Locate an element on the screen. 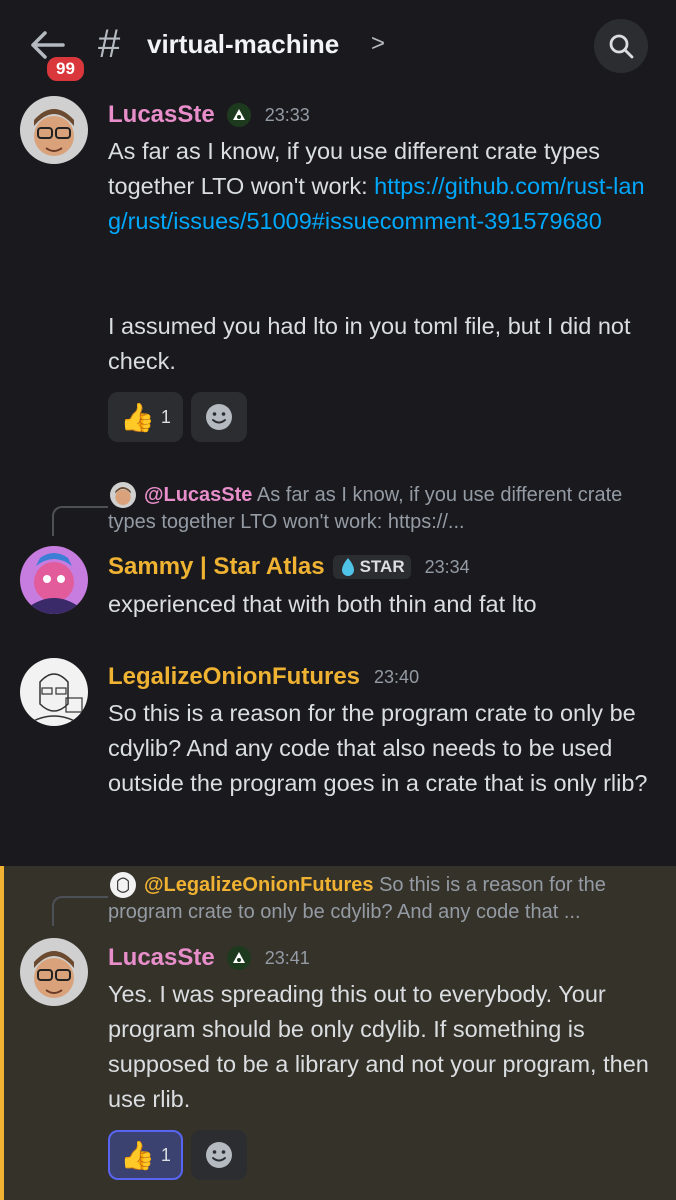  search-icon is located at coordinates (621, 46).